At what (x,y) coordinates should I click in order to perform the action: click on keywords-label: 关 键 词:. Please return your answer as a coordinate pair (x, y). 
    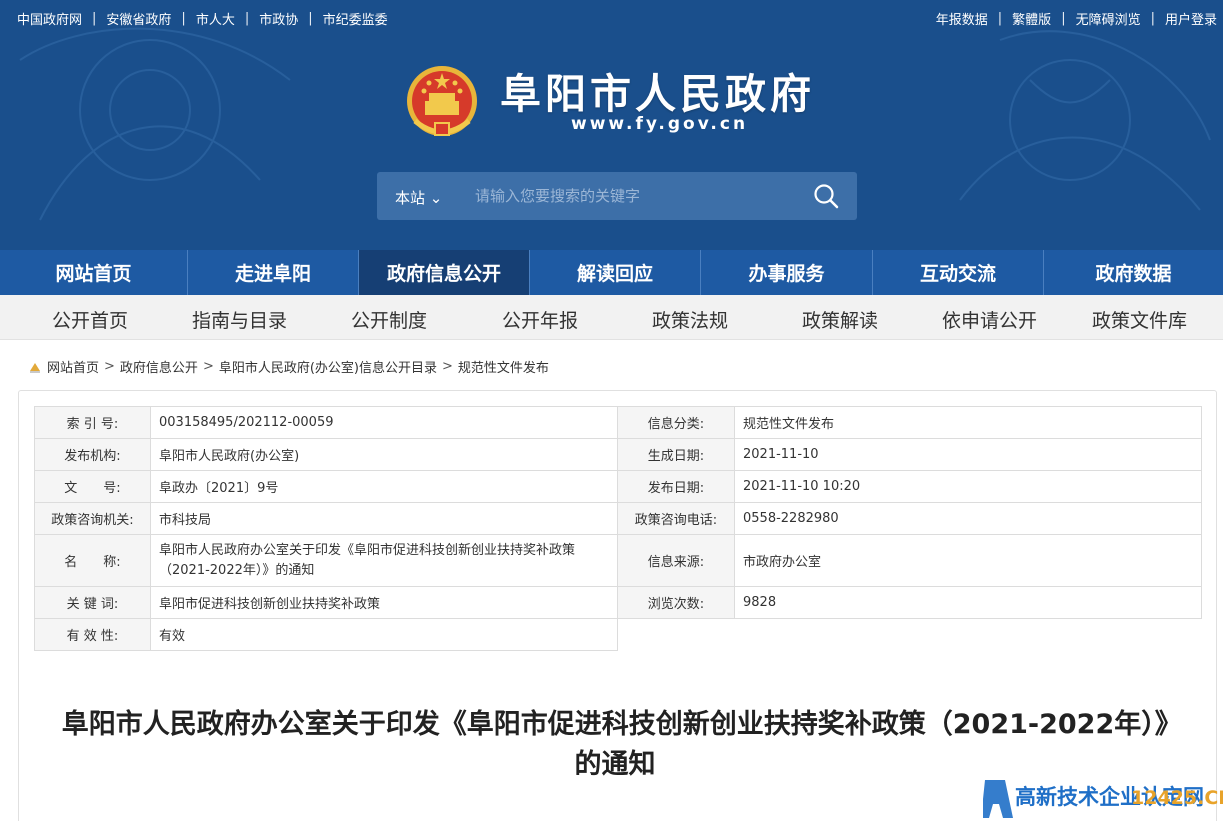
    Looking at the image, I should click on (92, 602).